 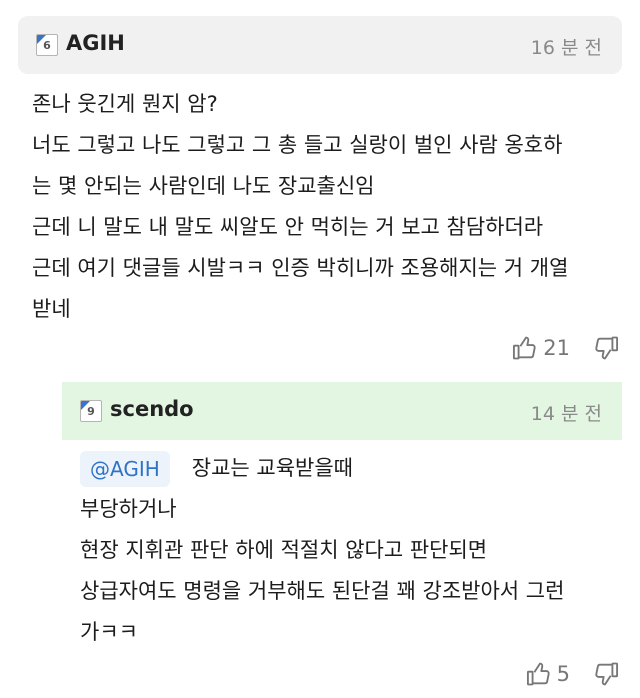 I want to click on reply-line: 현장 지휘관 판단 하에 적절치 않다고 판단되면, so click(x=284, y=550).